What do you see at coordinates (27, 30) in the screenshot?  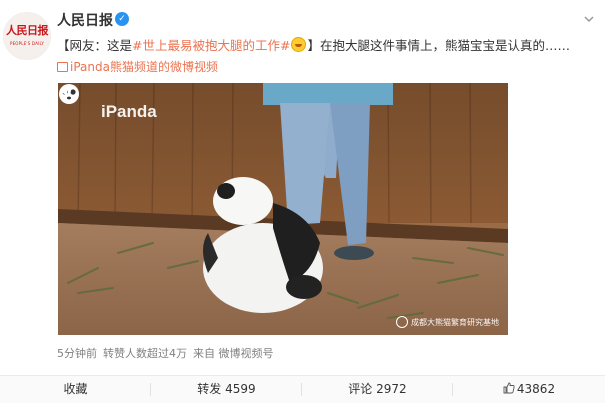 I see `avatar-logo-text: 人民日报` at bounding box center [27, 30].